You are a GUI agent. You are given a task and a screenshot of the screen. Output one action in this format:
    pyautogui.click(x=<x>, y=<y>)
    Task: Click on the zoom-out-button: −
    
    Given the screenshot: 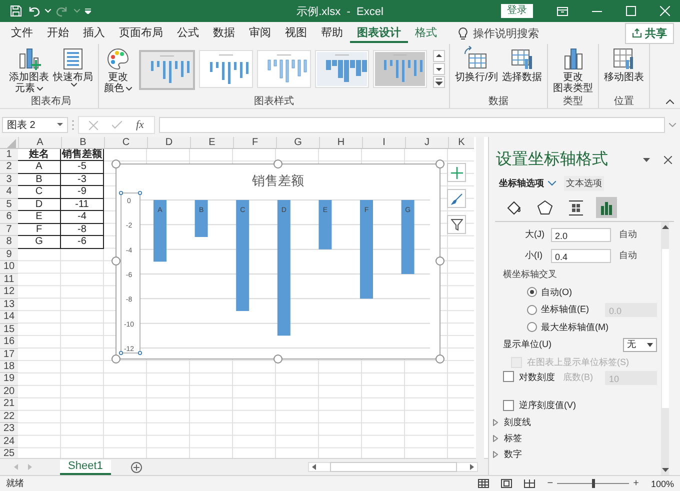 What is the action you would take?
    pyautogui.click(x=550, y=483)
    